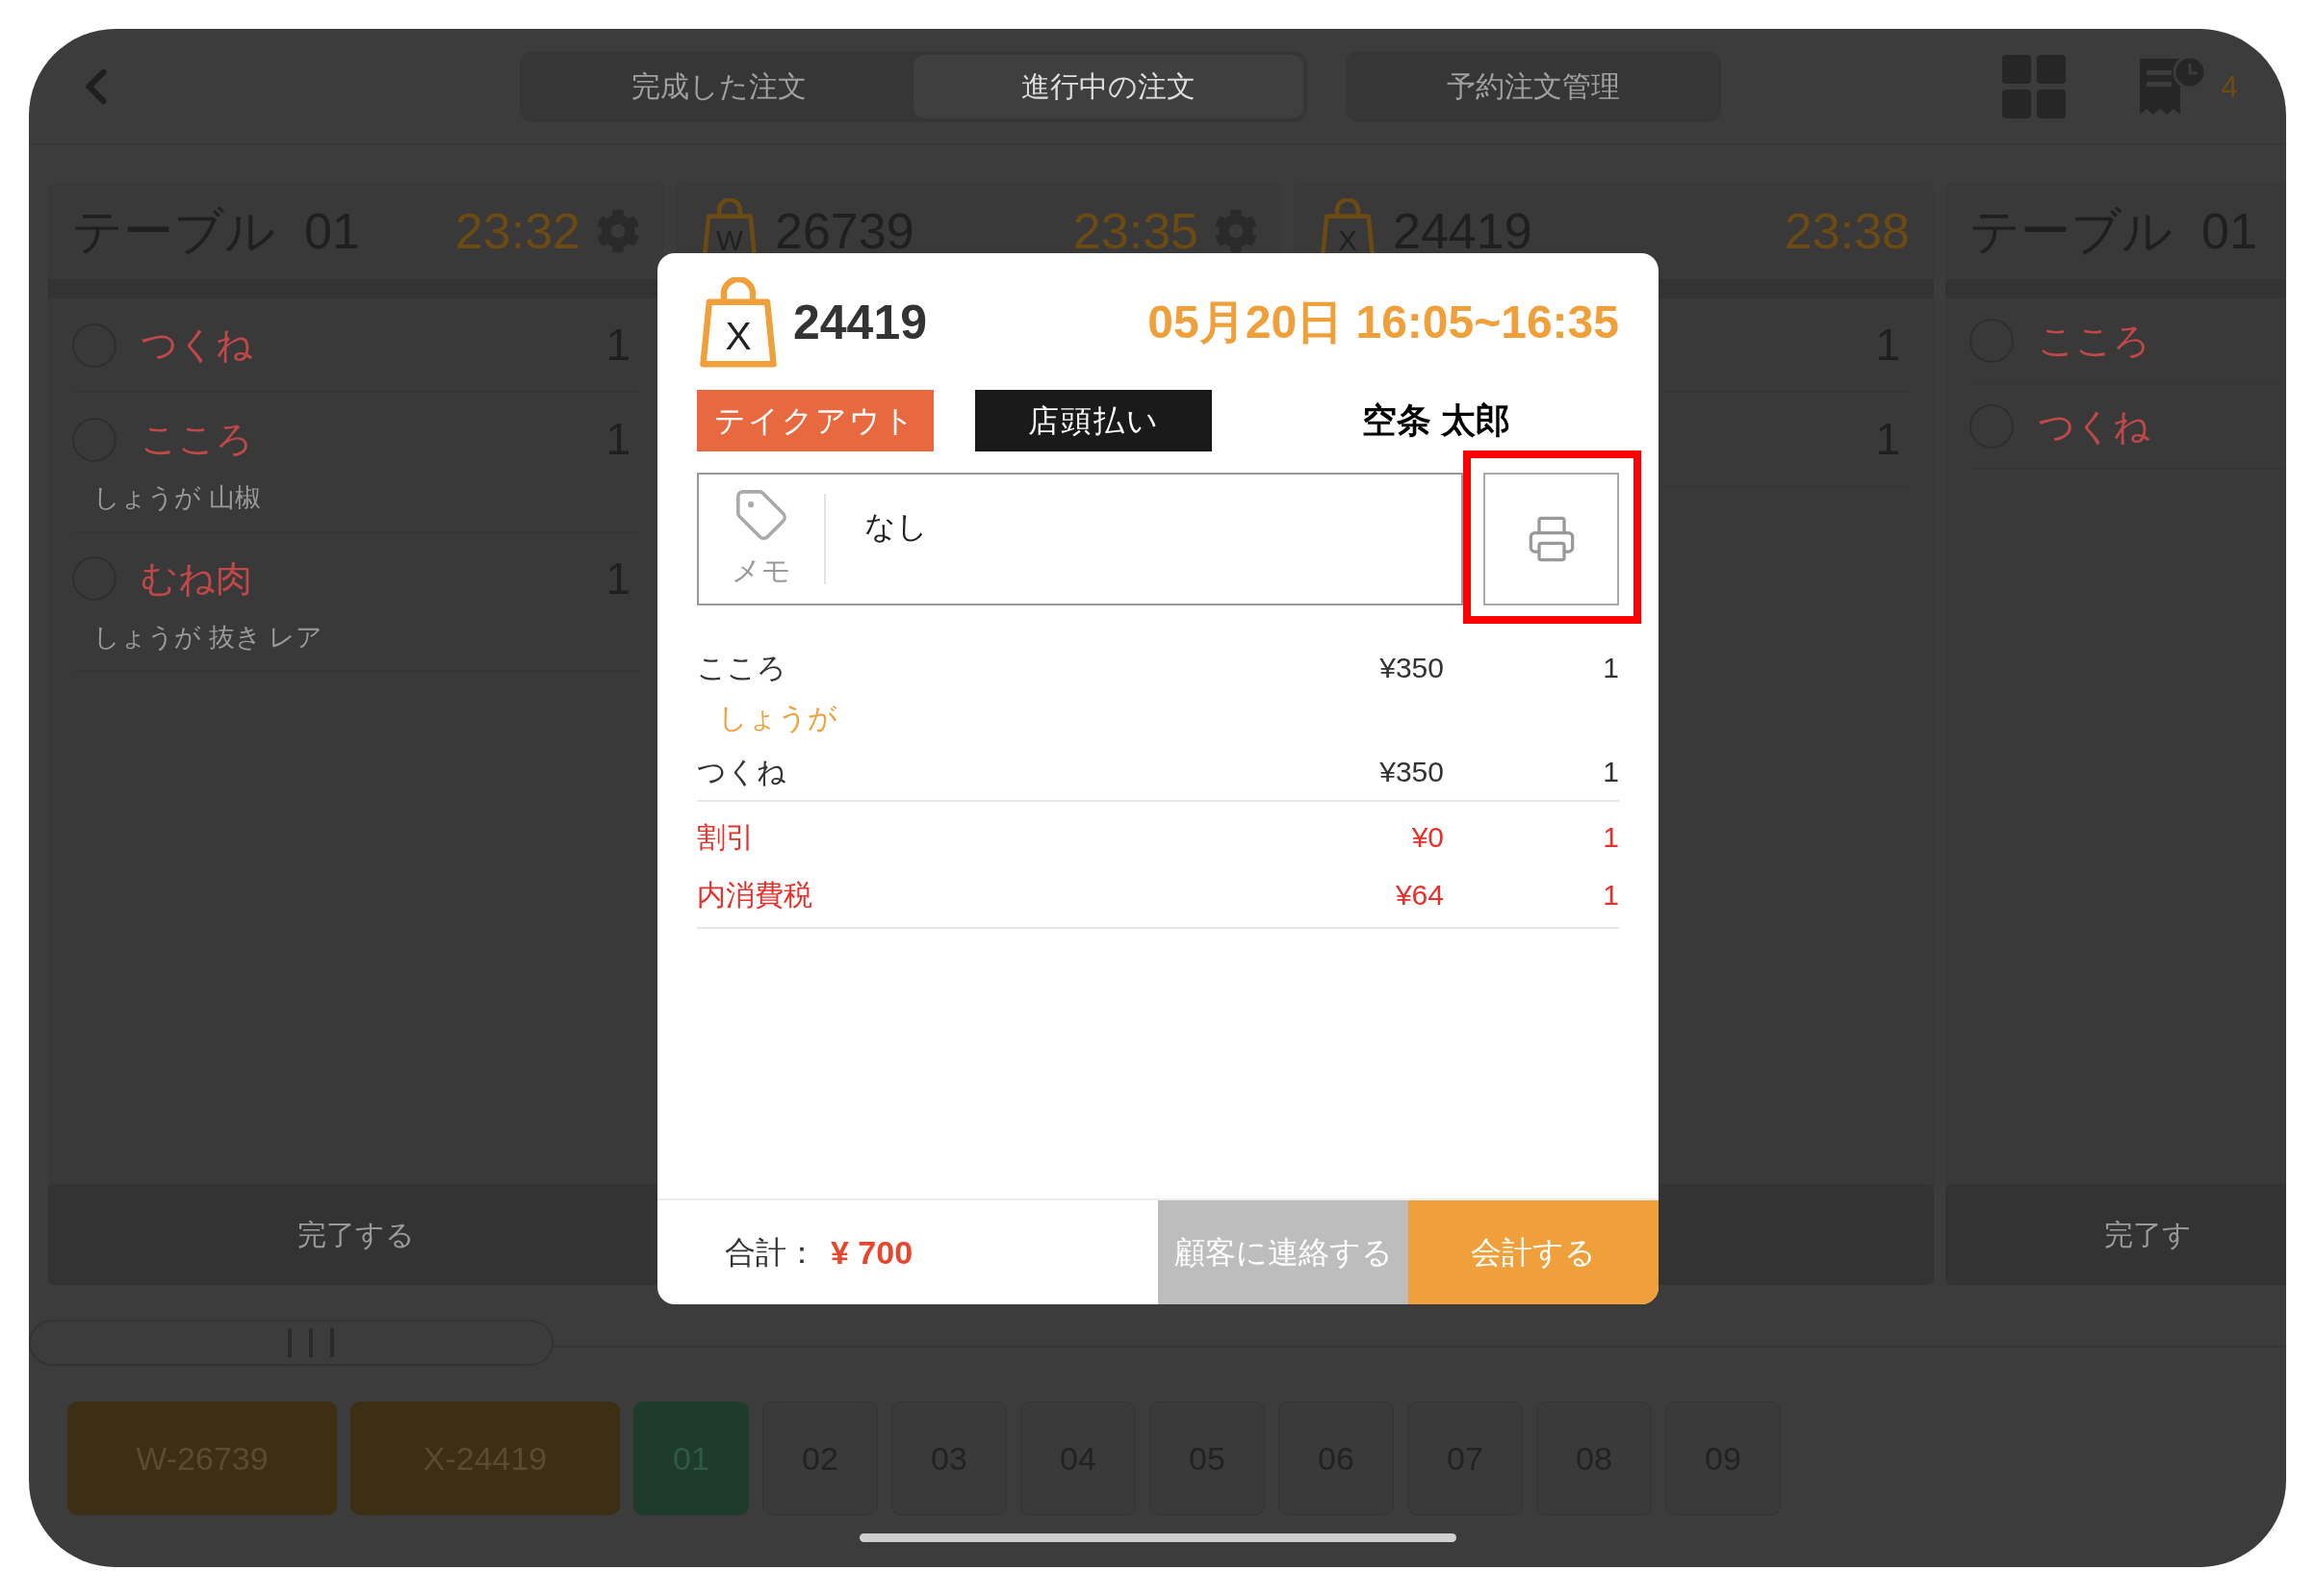 This screenshot has height=1596, width=2315. What do you see at coordinates (1283, 1252) in the screenshot?
I see `contact-customer-button: 顧客に連絡する` at bounding box center [1283, 1252].